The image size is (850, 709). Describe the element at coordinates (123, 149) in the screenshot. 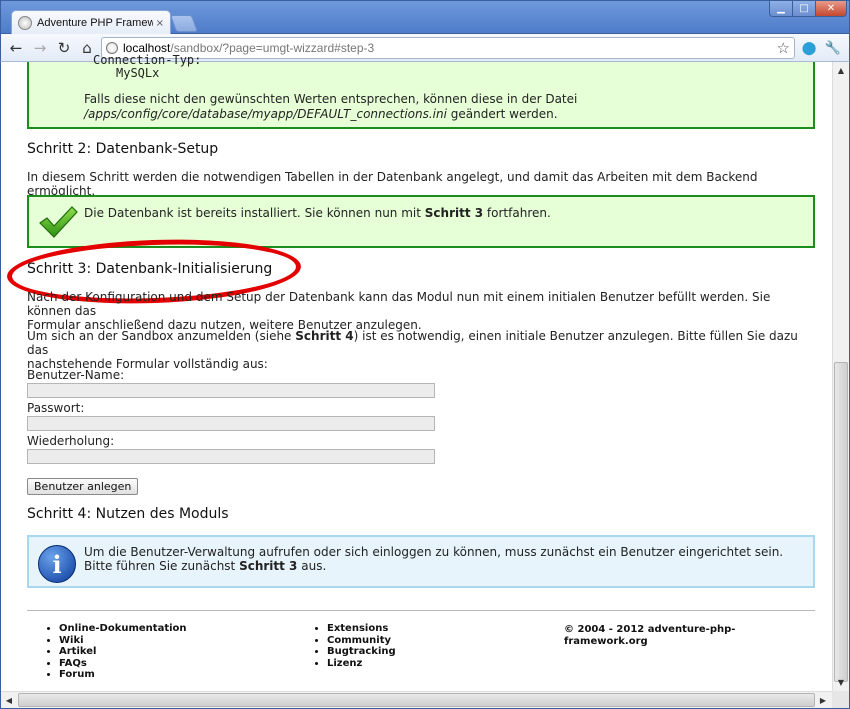

I see `step2-heading: Schritt 2: Datenbank-Setup` at that location.